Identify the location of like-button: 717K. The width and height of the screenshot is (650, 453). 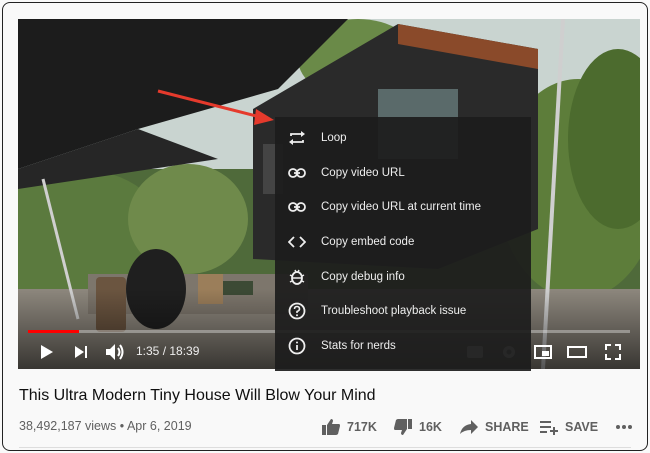
(349, 427).